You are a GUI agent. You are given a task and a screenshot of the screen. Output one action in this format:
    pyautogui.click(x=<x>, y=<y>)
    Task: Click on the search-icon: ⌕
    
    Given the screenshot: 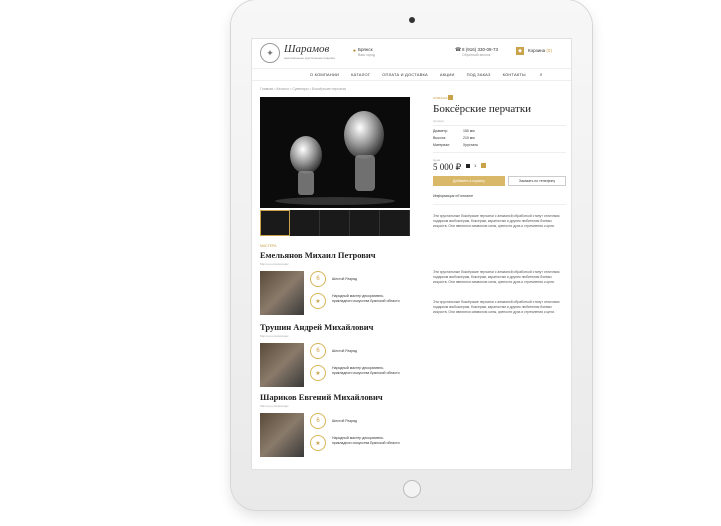 What is the action you would take?
    pyautogui.click(x=541, y=75)
    